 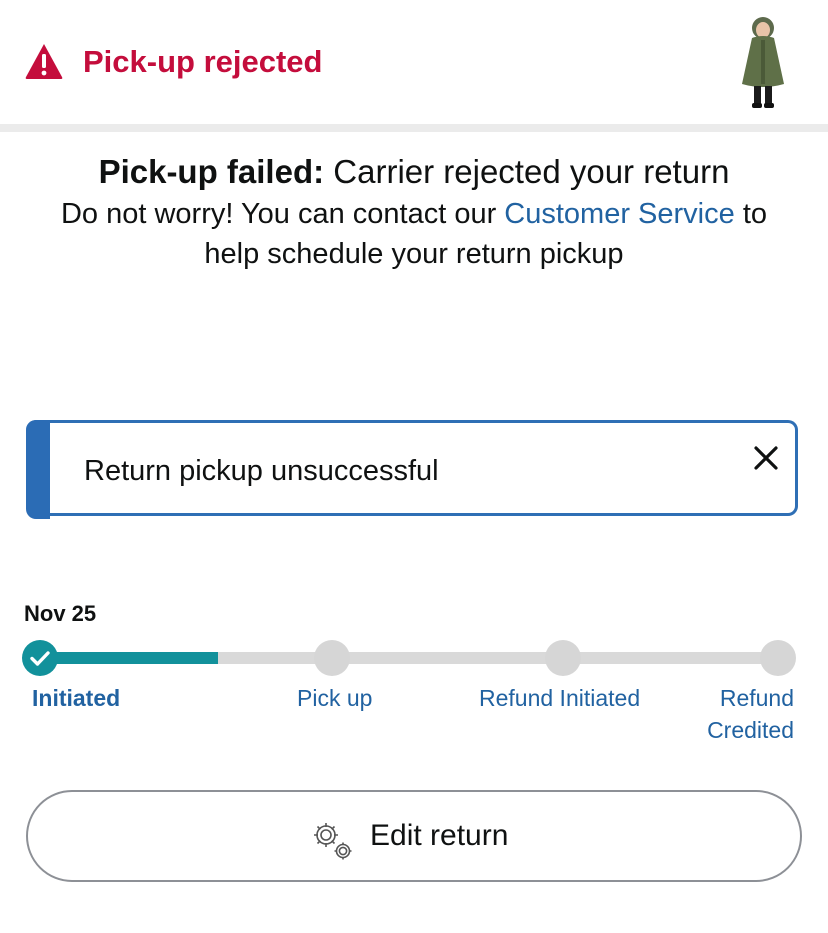 What do you see at coordinates (619, 214) in the screenshot?
I see `customer-service-link: Customer Service` at bounding box center [619, 214].